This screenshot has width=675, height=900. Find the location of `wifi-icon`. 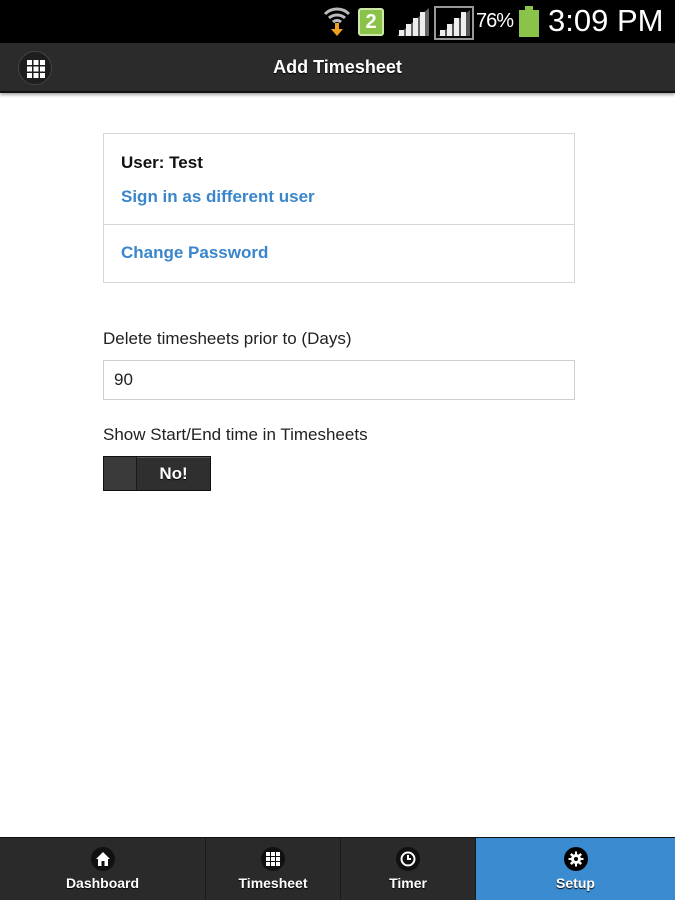

wifi-icon is located at coordinates (337, 21).